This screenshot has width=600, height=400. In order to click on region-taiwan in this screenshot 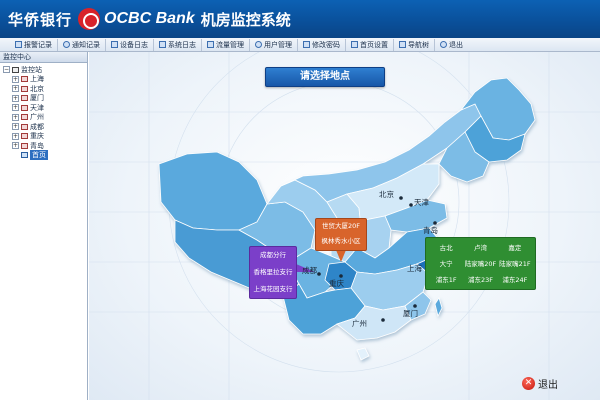, I will do `click(438, 307)`.